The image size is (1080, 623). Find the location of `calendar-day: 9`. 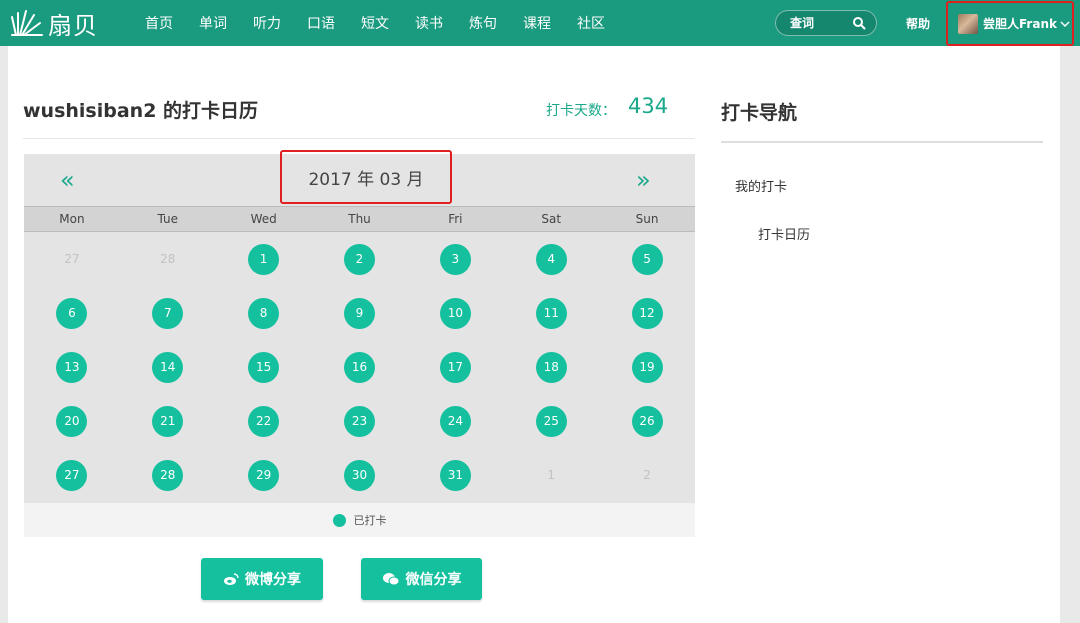

calendar-day: 9 is located at coordinates (360, 313).